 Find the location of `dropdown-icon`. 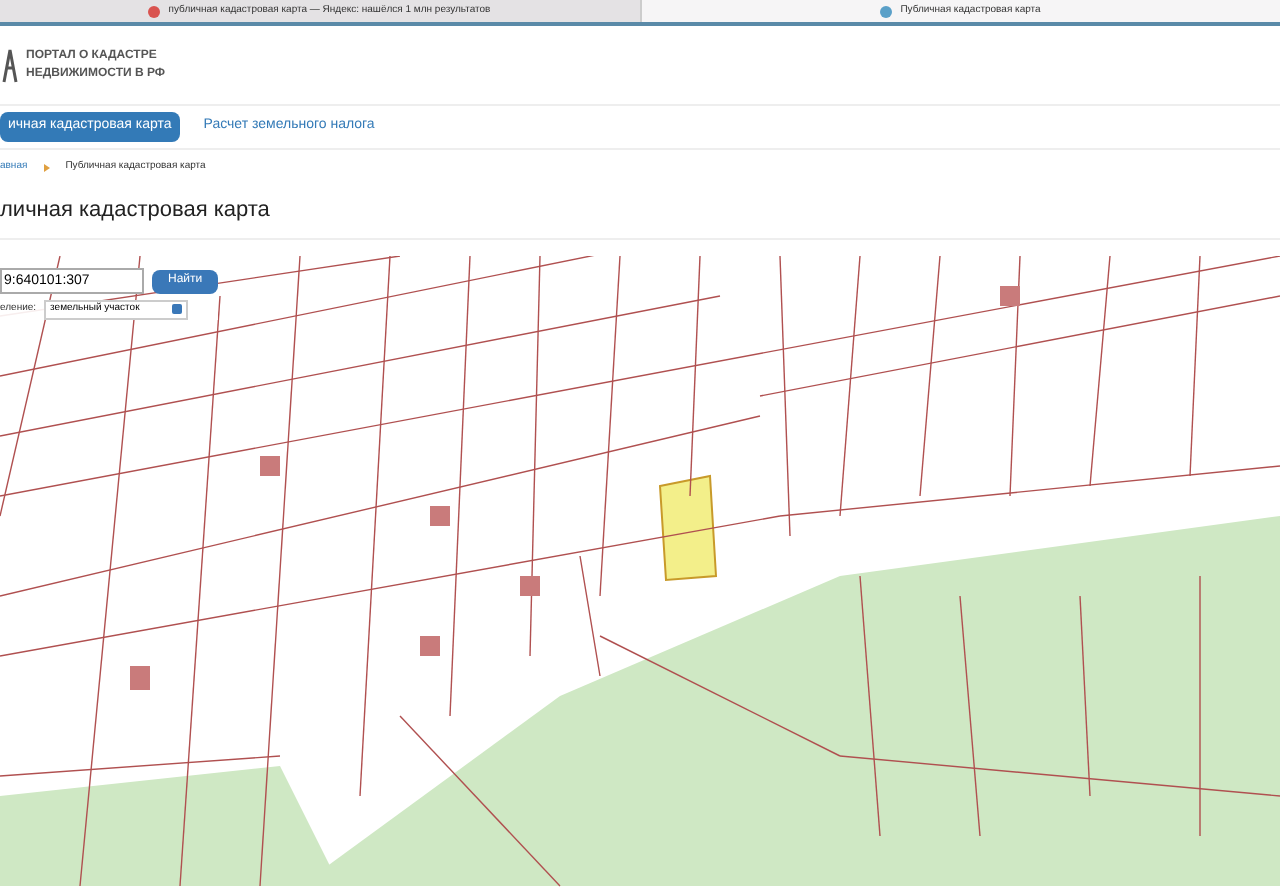

dropdown-icon is located at coordinates (177, 309).